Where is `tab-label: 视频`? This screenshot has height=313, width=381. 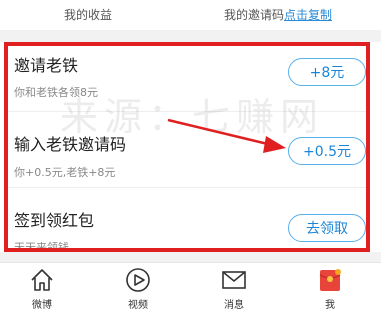
tab-label: 视频 is located at coordinates (138, 305).